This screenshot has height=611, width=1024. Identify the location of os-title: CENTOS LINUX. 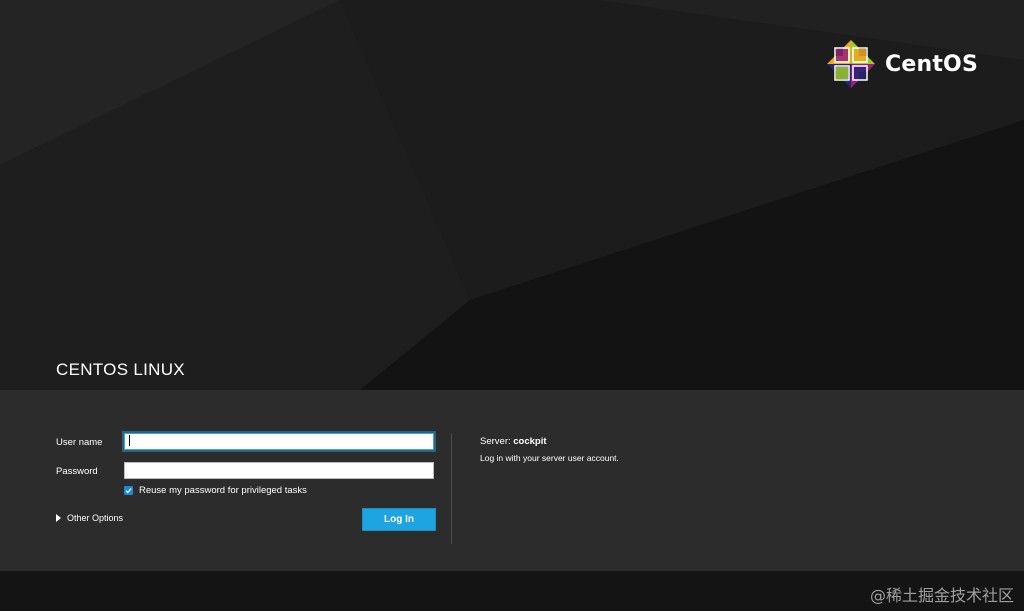
(120, 369).